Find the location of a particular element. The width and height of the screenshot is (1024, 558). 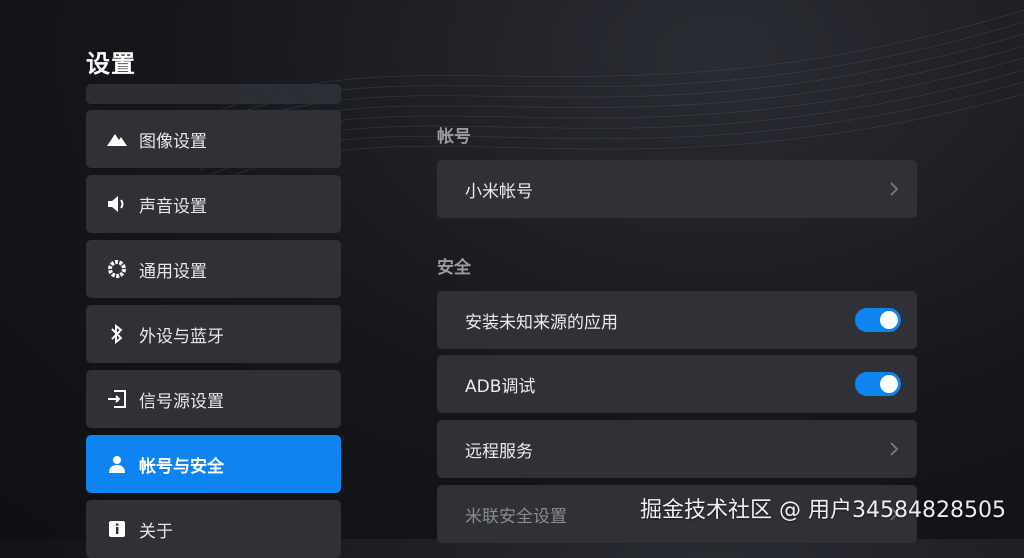

info-icon is located at coordinates (117, 529).